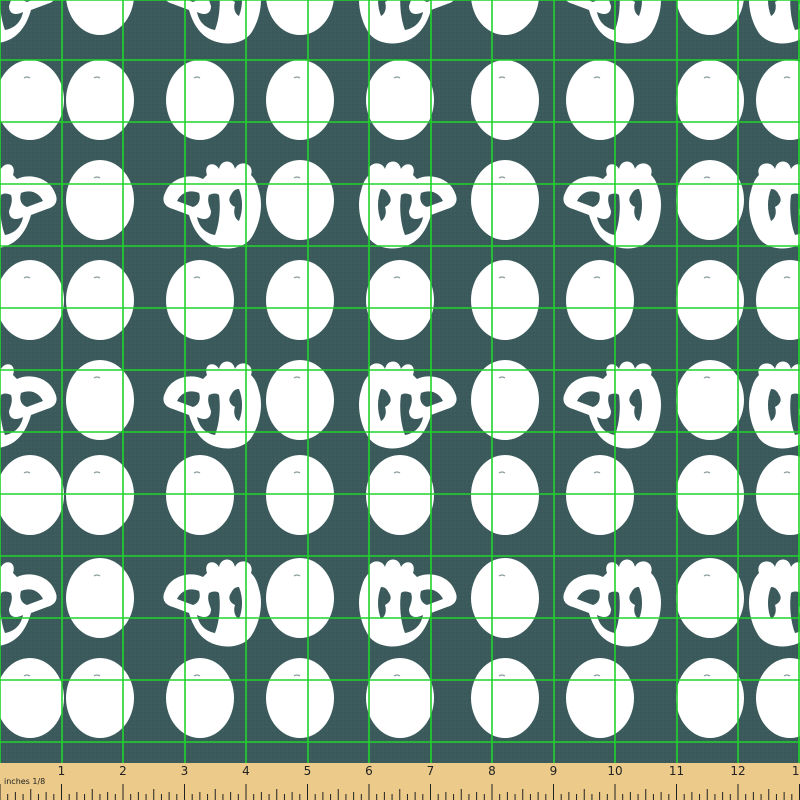 The width and height of the screenshot is (800, 800). I want to click on ruler-number: 3, so click(185, 771).